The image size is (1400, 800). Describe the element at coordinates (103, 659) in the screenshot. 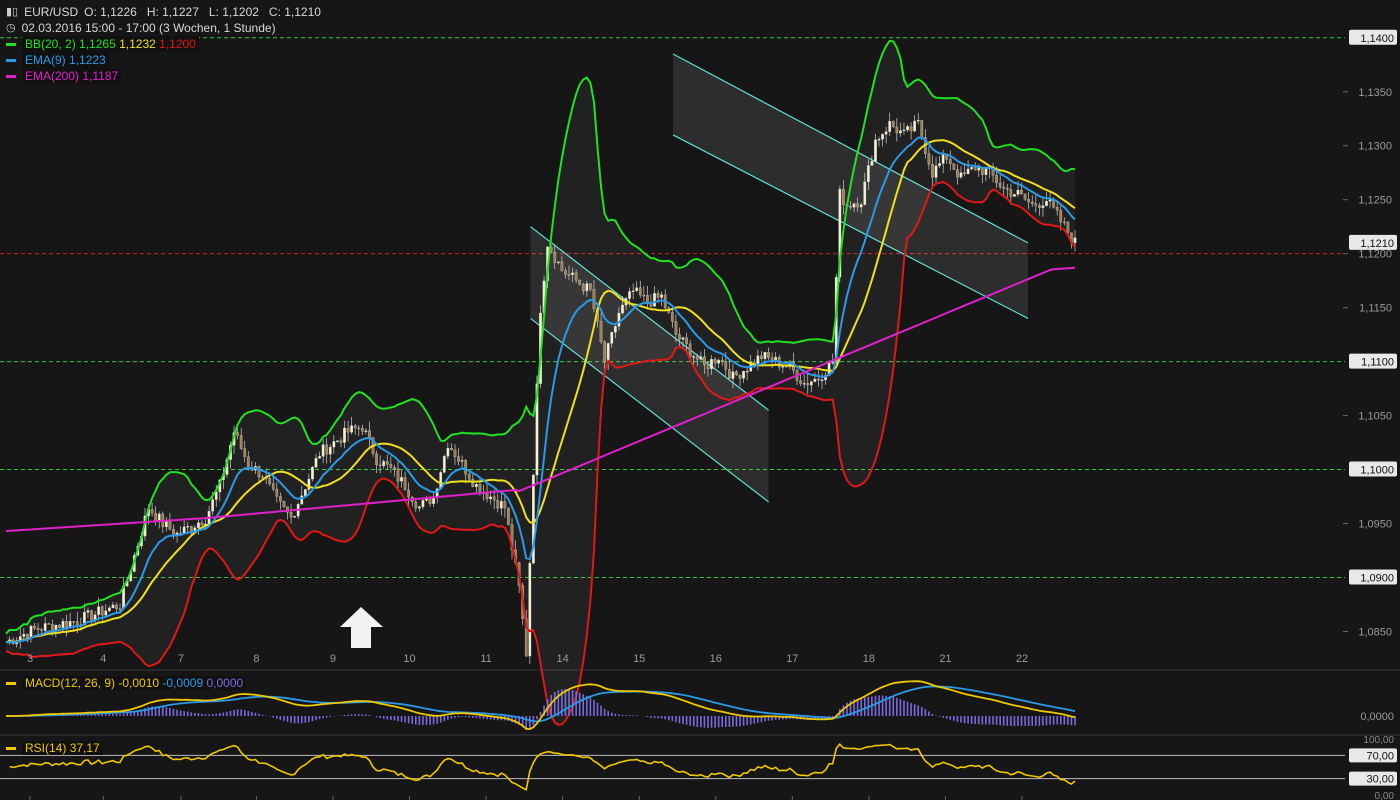

I see `time-tick-label: 4` at that location.